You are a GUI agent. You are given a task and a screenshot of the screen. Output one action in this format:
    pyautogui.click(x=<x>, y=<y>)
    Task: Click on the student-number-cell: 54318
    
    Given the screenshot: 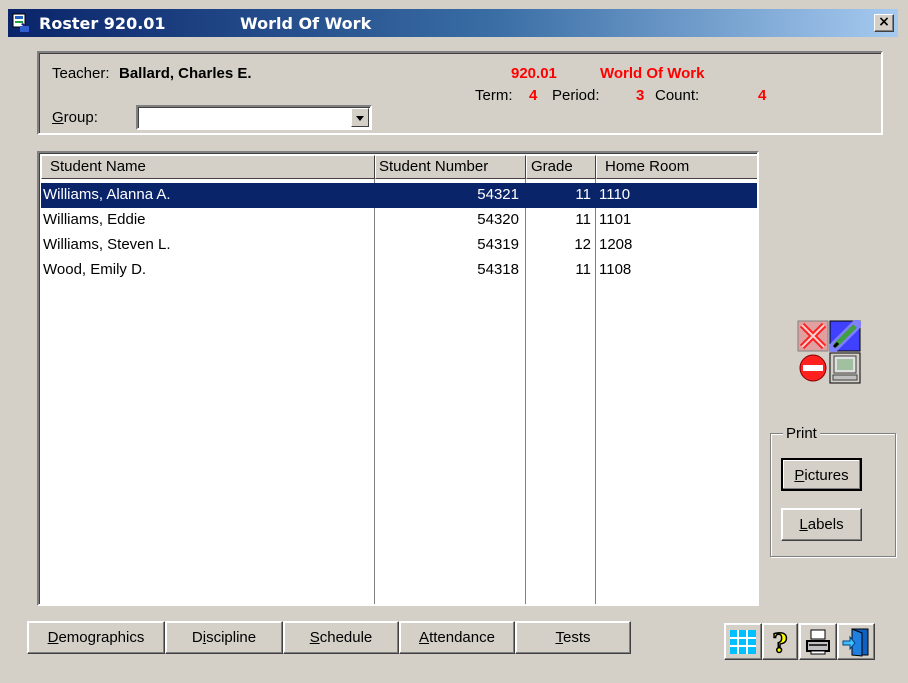 What is the action you would take?
    pyautogui.click(x=498, y=269)
    